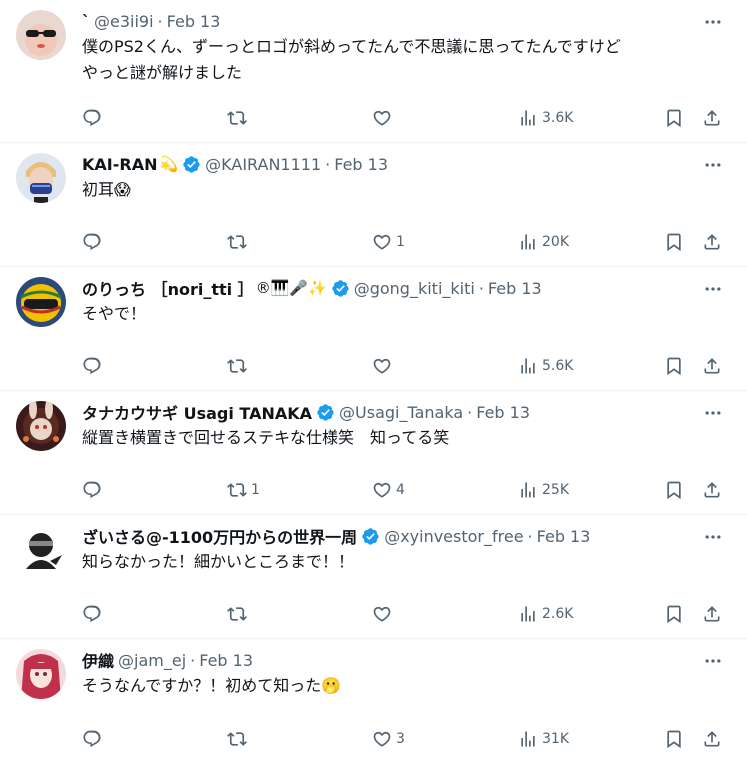 Image resolution: width=747 pixels, height=765 pixels. Describe the element at coordinates (543, 739) in the screenshot. I see `views-button: 31K` at that location.